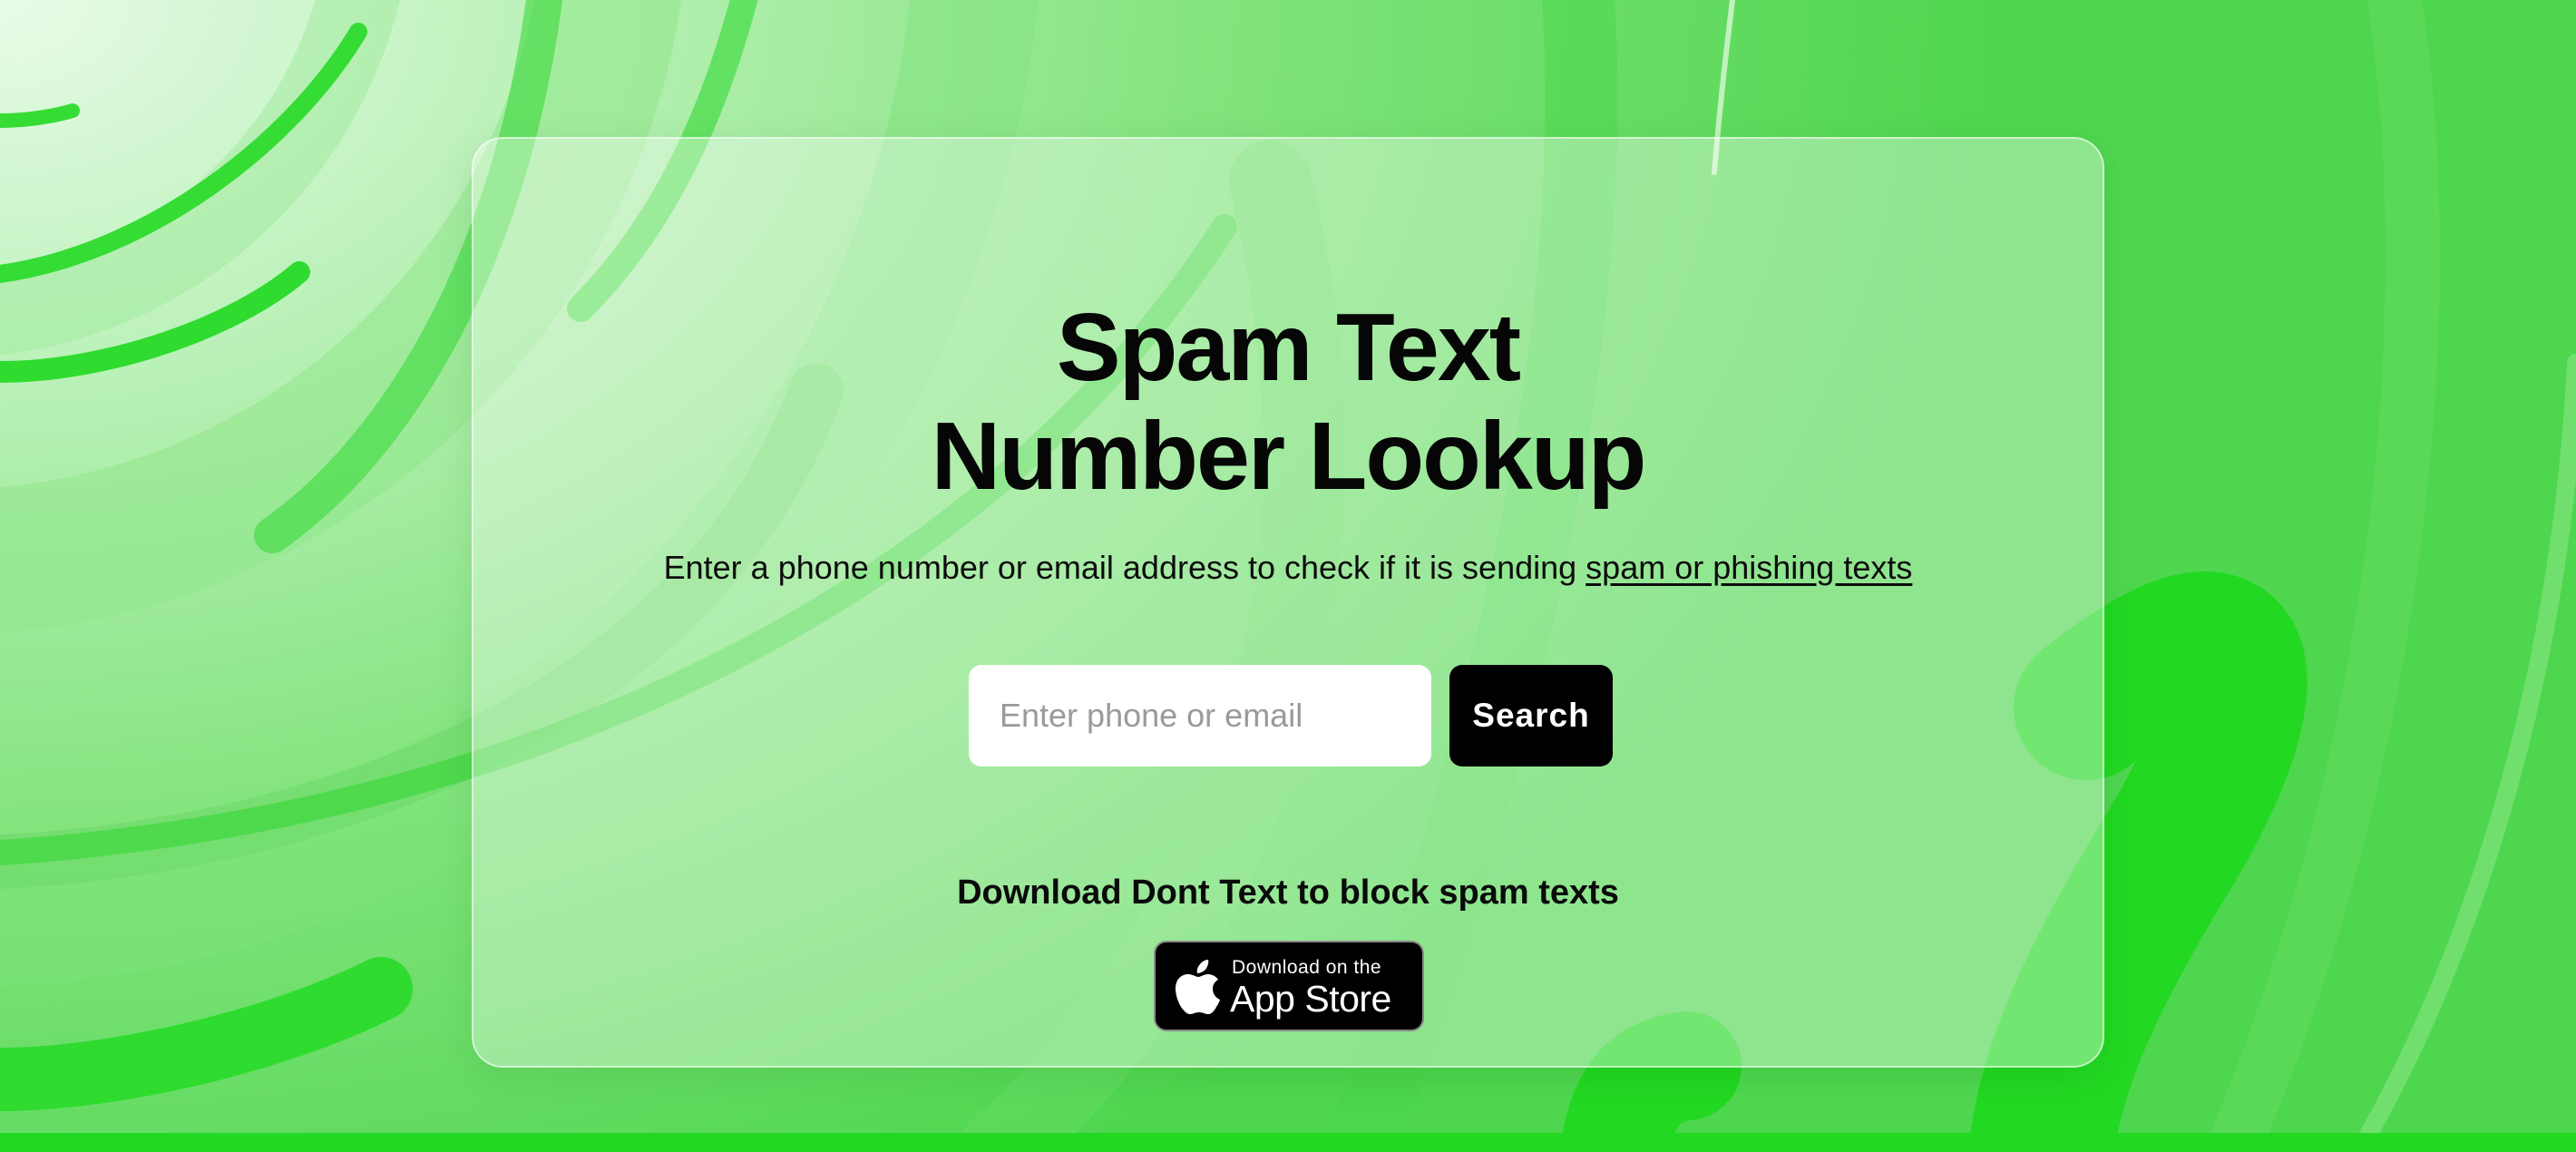  What do you see at coordinates (1749, 567) in the screenshot?
I see `spam-phishing-link: spam or phishing texts` at bounding box center [1749, 567].